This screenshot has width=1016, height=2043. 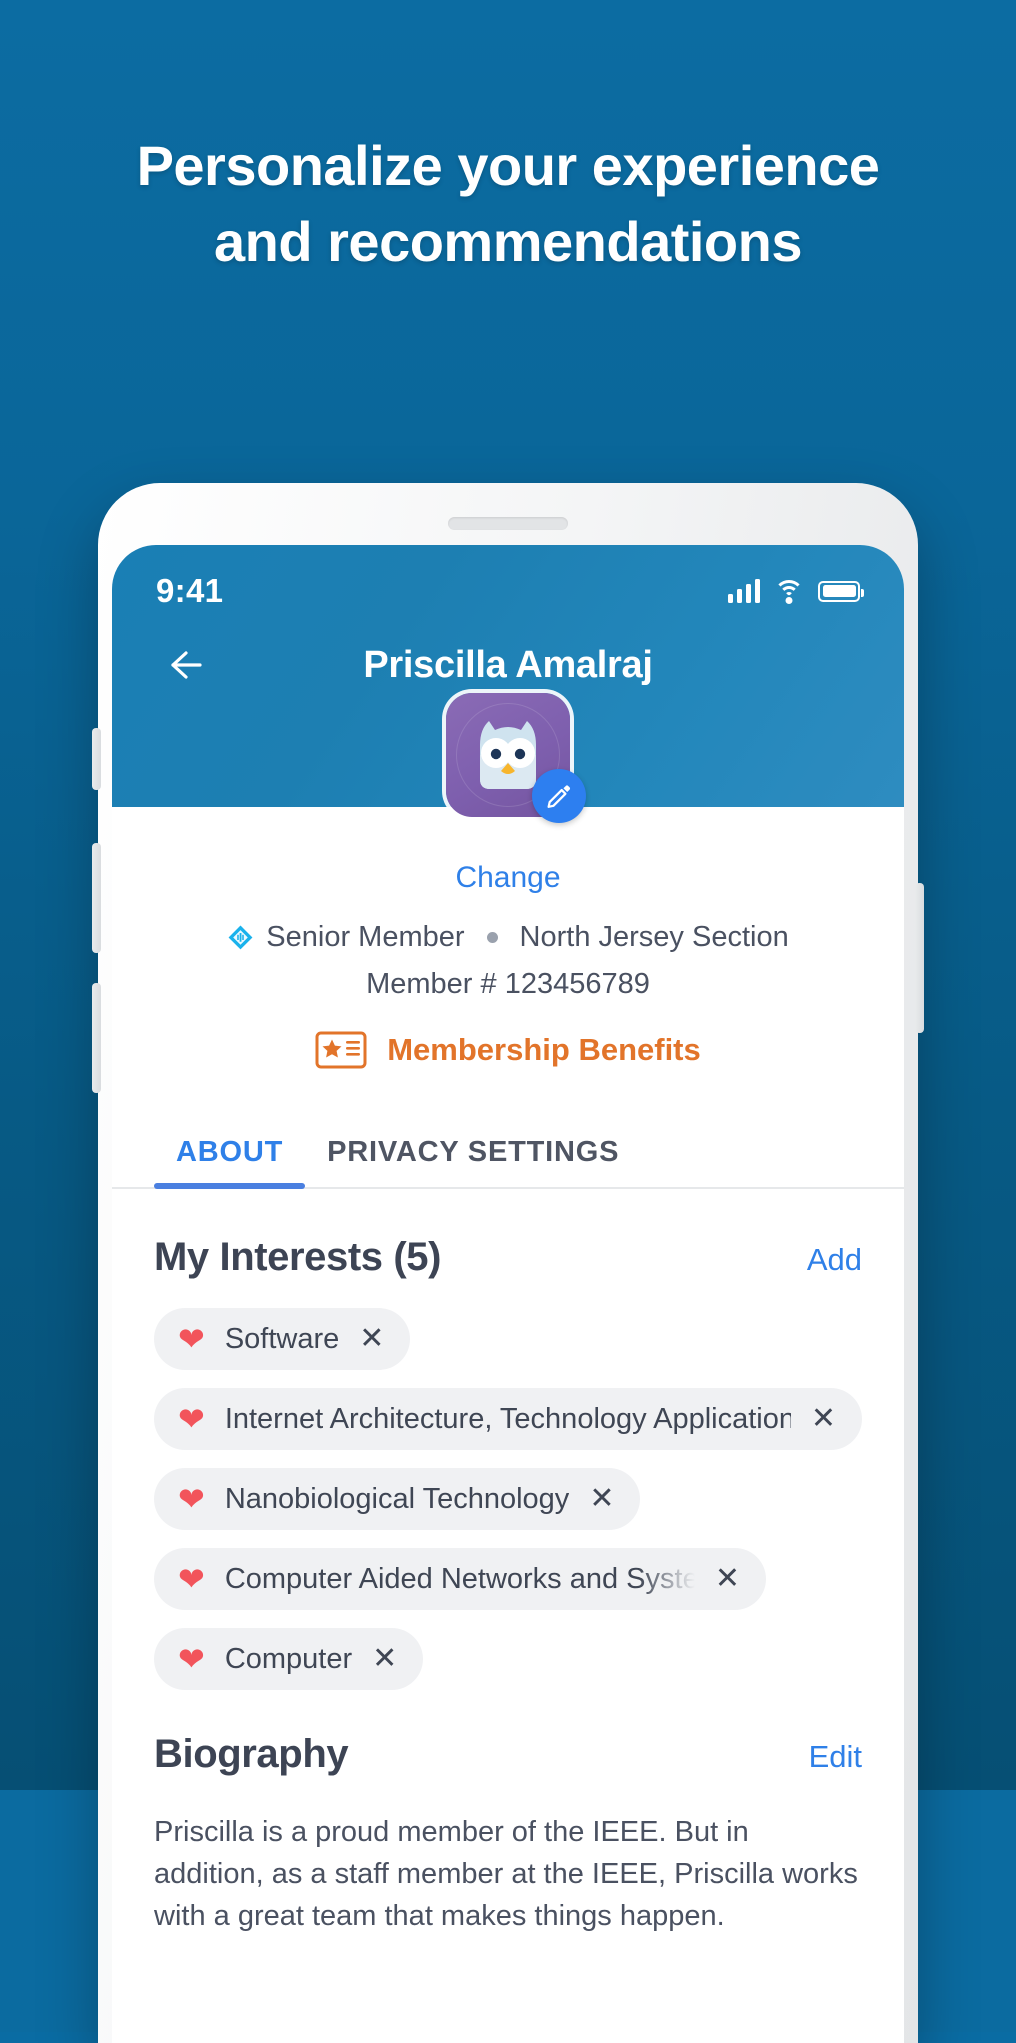 I want to click on wifi-icon, so click(x=789, y=591).